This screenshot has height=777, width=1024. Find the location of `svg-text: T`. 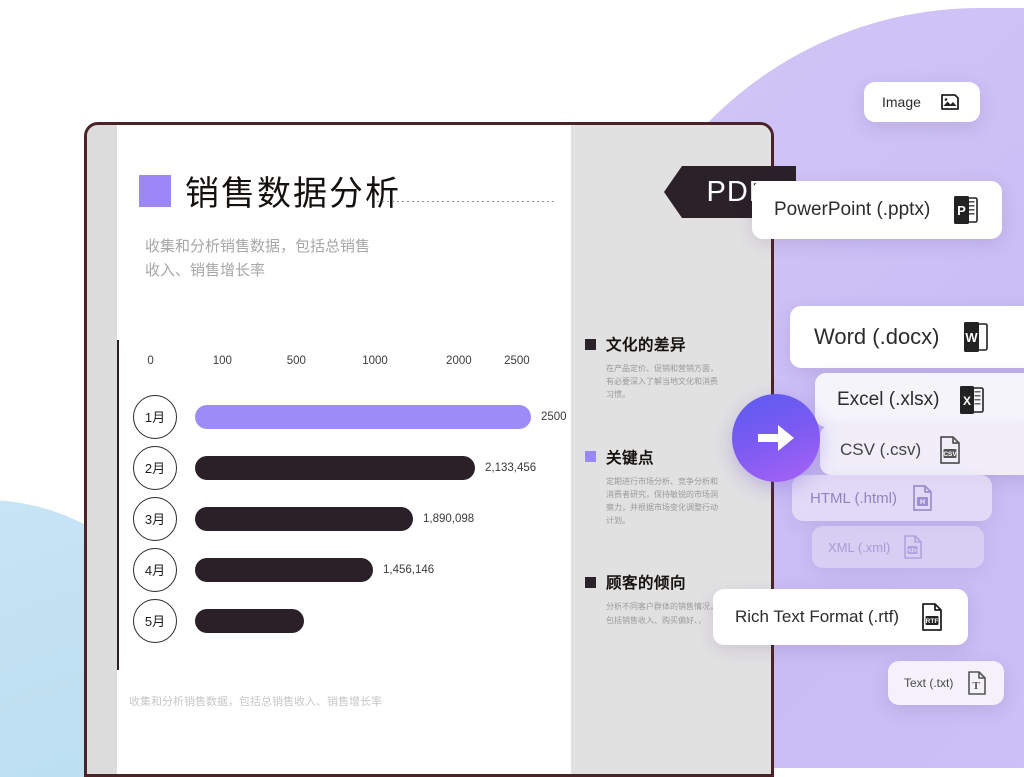

svg-text: T is located at coordinates (977, 686).